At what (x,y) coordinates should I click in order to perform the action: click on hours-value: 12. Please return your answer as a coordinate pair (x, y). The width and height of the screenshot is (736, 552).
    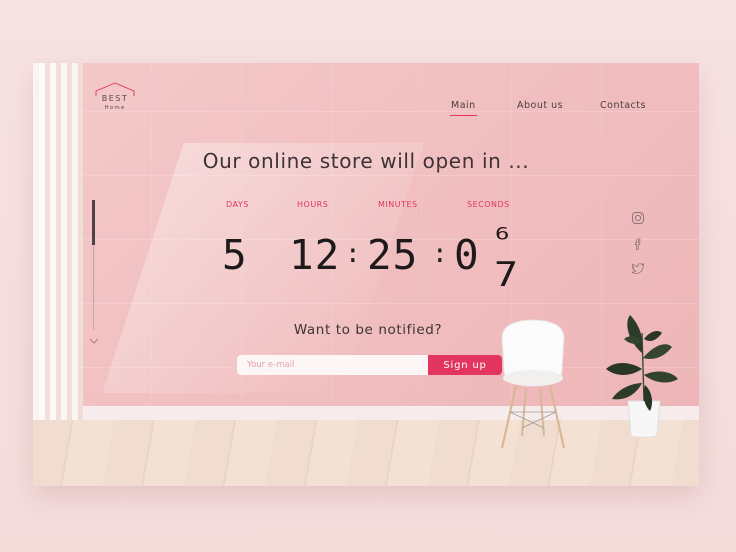
    Looking at the image, I should click on (315, 255).